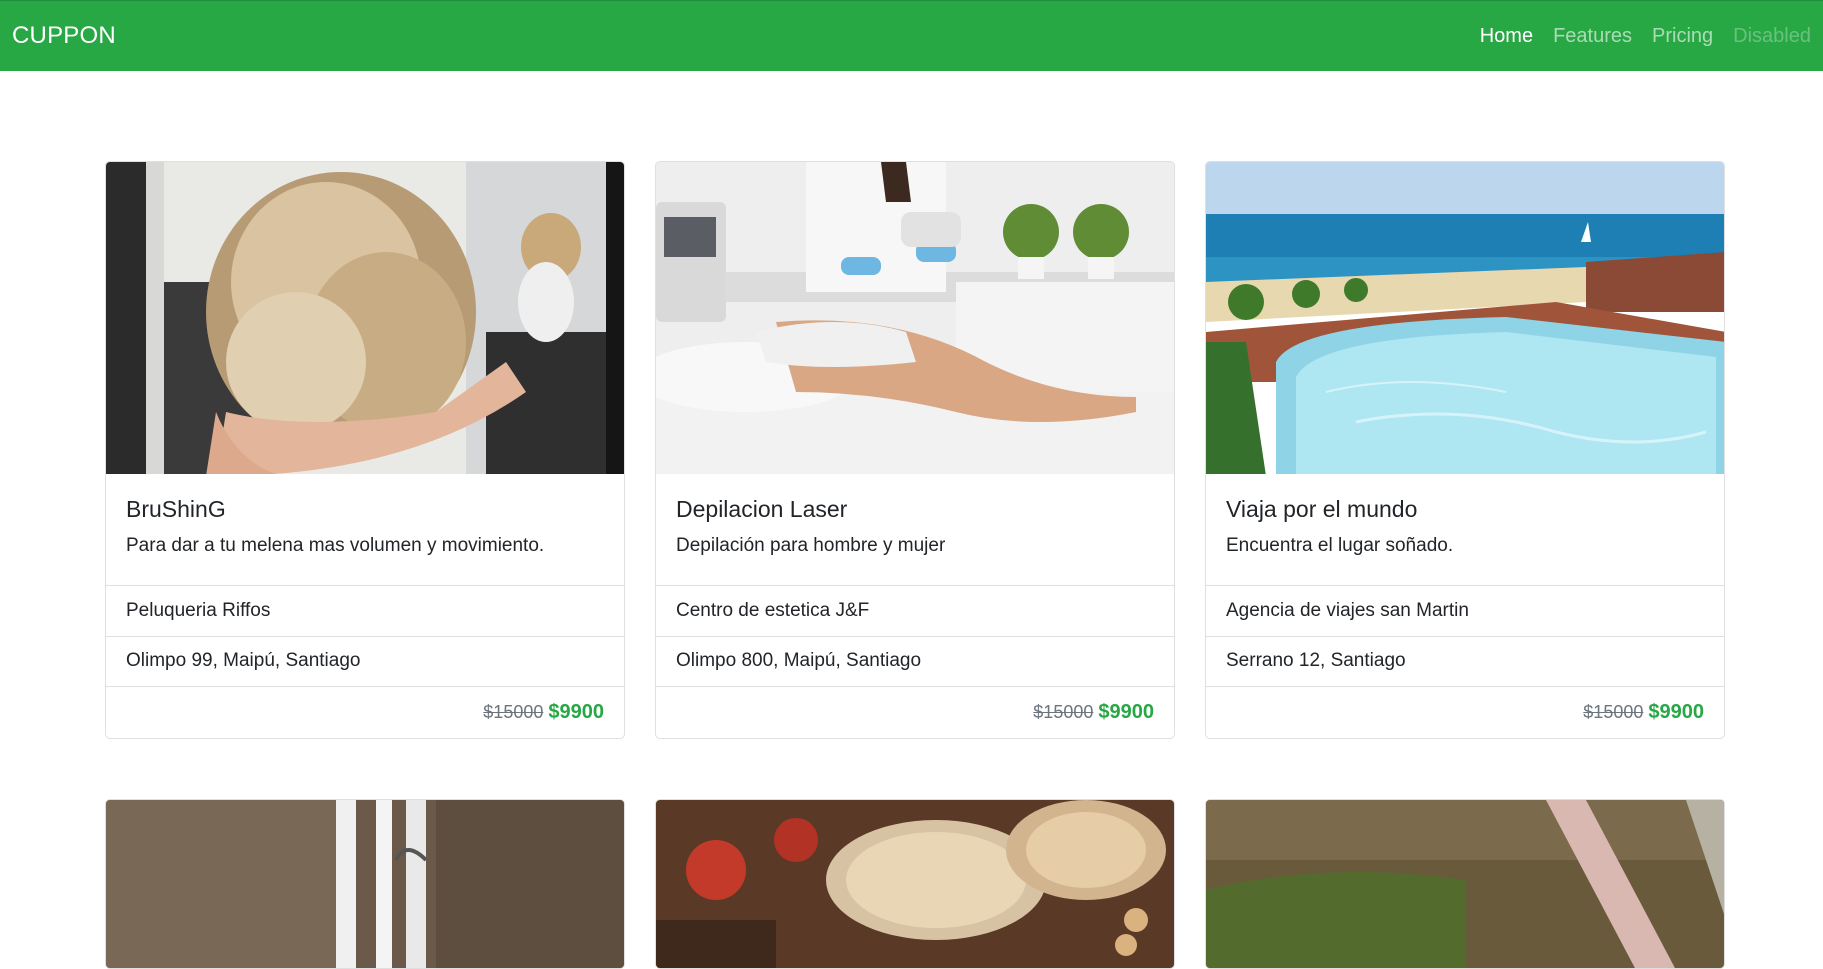  I want to click on nav-features: Features, so click(1592, 36).